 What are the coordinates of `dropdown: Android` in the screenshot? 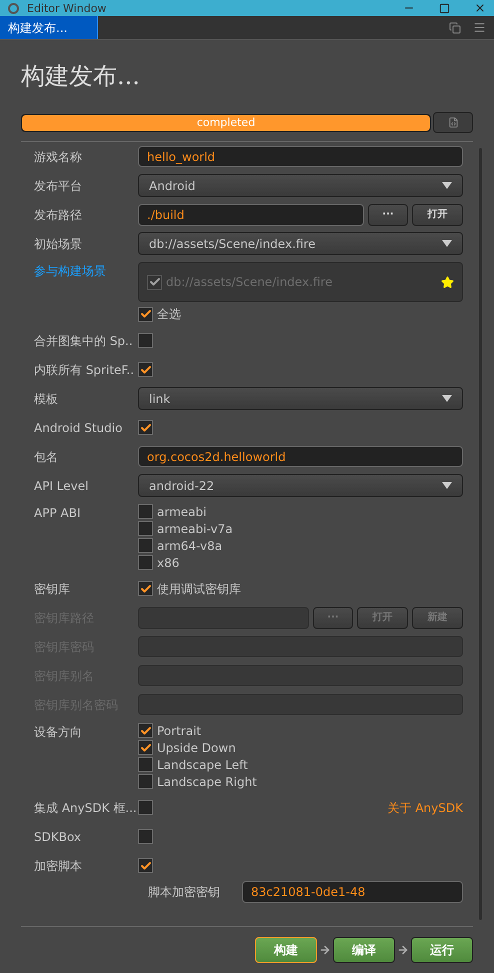 It's located at (300, 185).